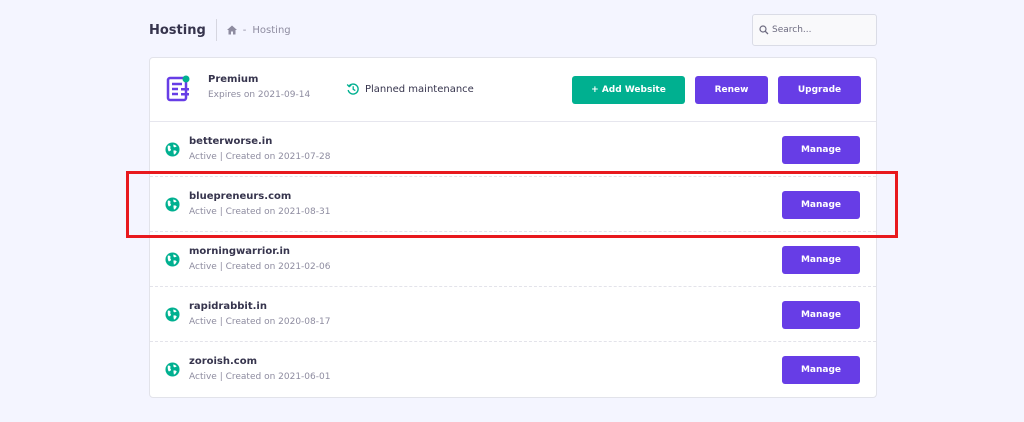 This screenshot has height=422, width=1024. Describe the element at coordinates (232, 30) in the screenshot. I see `home-icon` at that location.